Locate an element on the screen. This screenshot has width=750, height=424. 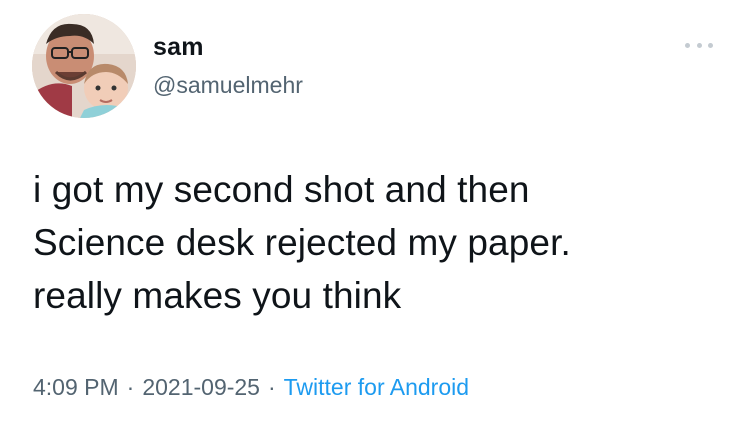
avatar is located at coordinates (84, 66).